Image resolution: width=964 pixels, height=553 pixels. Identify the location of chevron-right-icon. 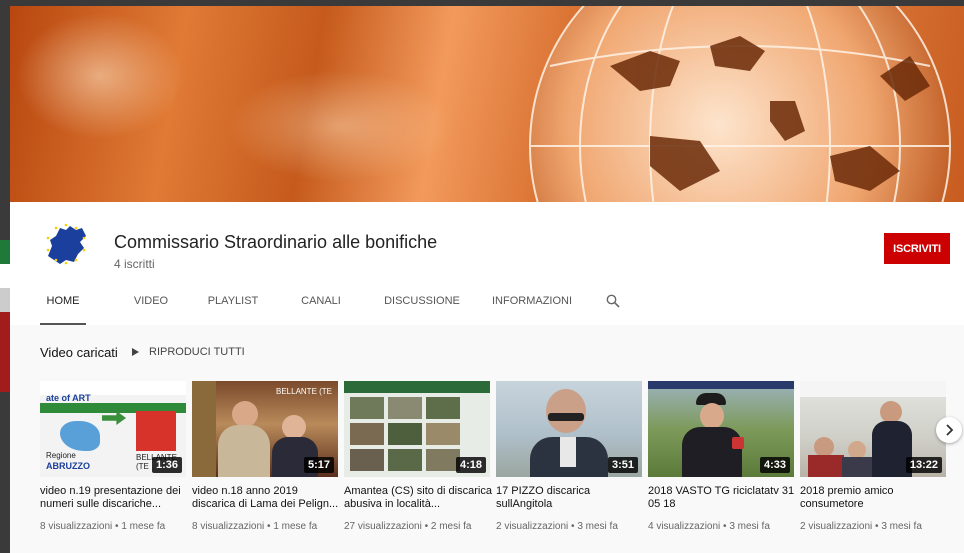
(950, 430).